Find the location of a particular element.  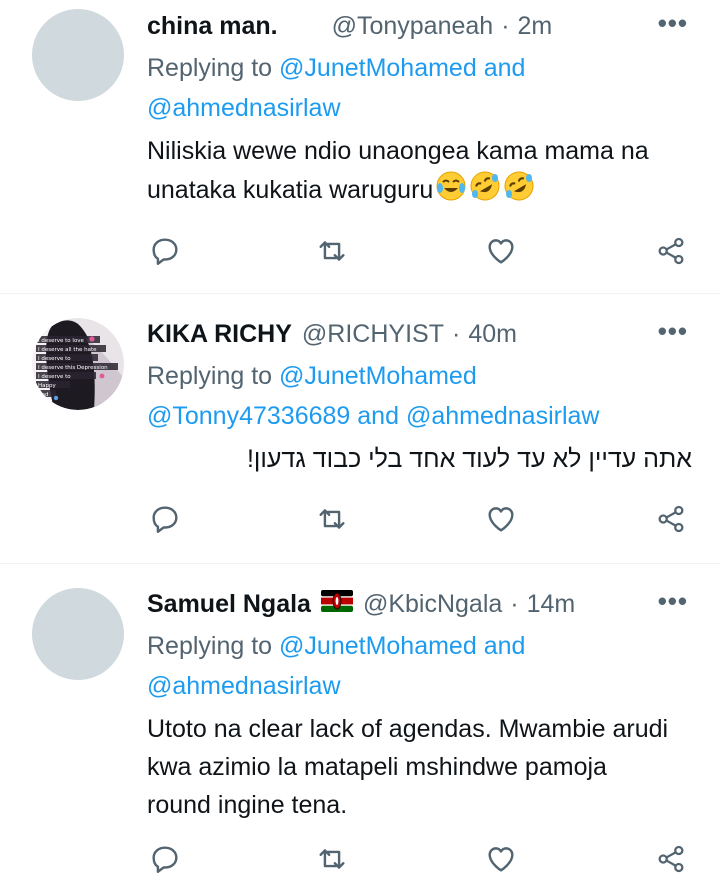

tweet-header: KIKA RICHY @RICHYIST · 40m is located at coordinates (421, 334).